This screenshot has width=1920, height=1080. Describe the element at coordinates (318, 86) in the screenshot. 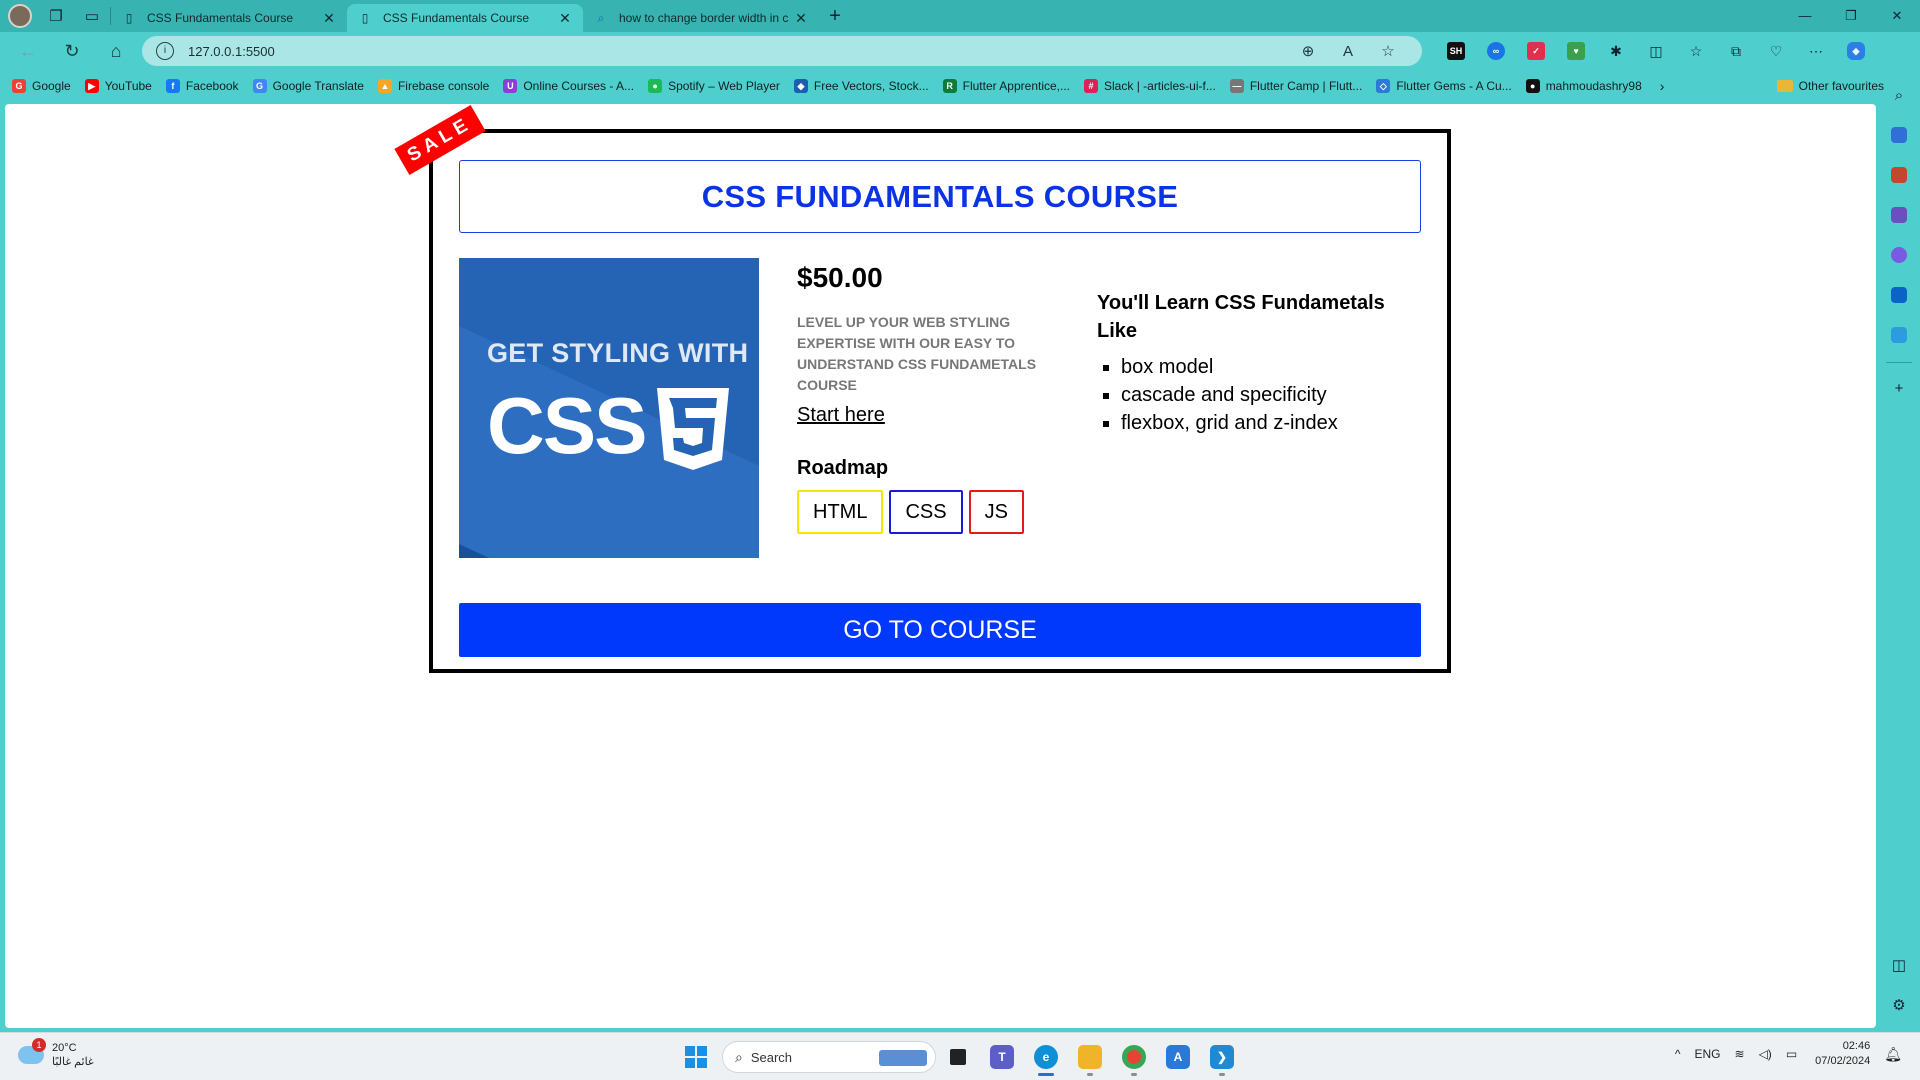

I see `bookmark-label: Google Translate` at that location.